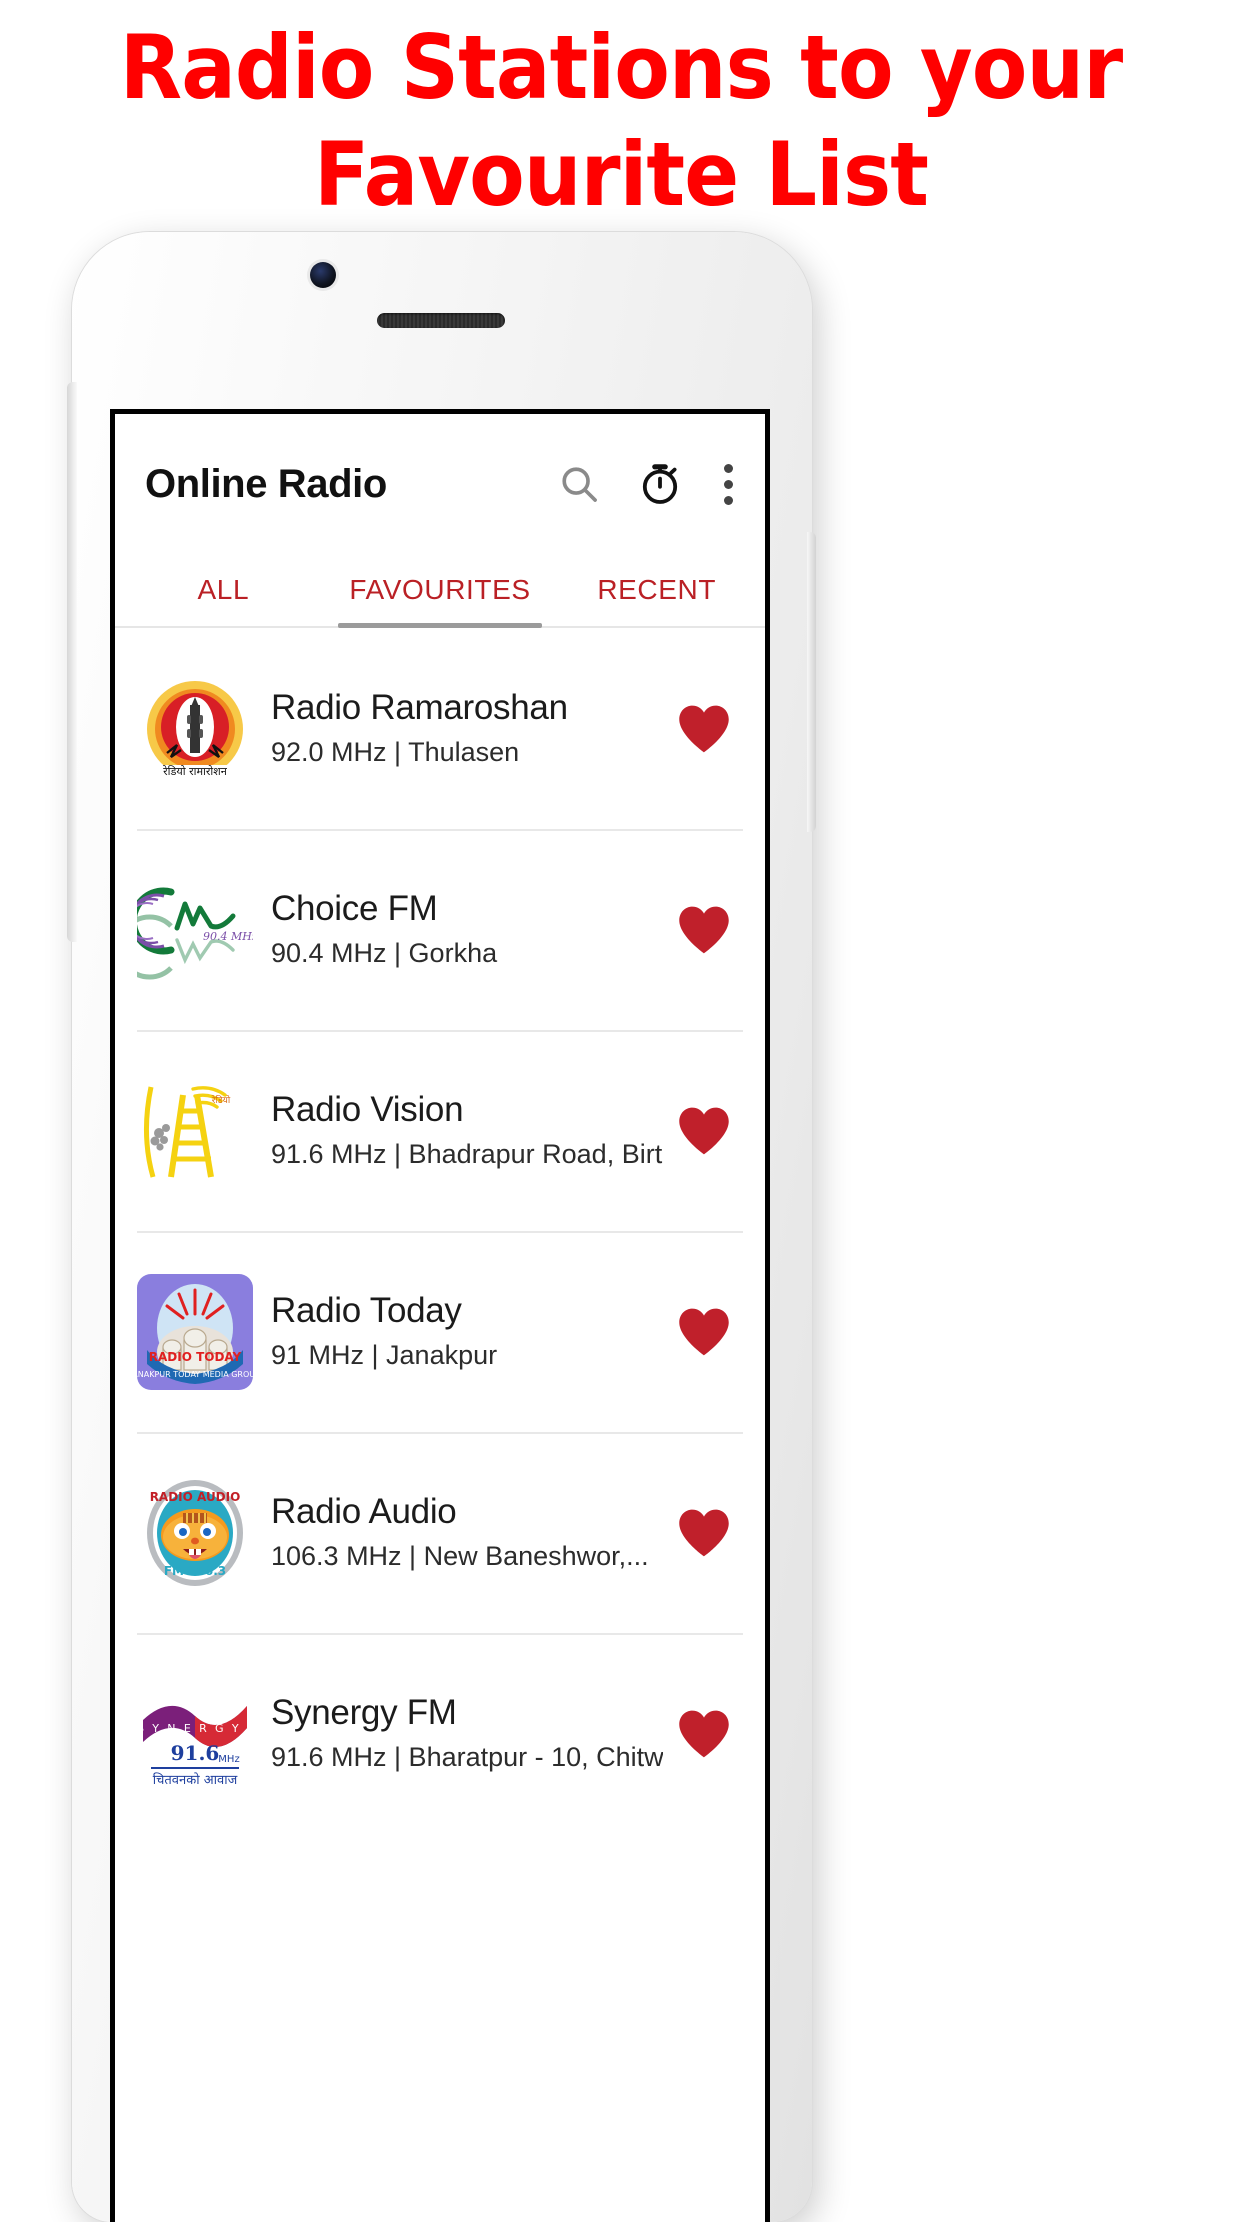 The height and width of the screenshot is (2222, 1242). What do you see at coordinates (195, 1331) in the screenshot?
I see `radio-today-logo: RADIO TODAY JANAKPUR TODAY MEDIA GROUP` at bounding box center [195, 1331].